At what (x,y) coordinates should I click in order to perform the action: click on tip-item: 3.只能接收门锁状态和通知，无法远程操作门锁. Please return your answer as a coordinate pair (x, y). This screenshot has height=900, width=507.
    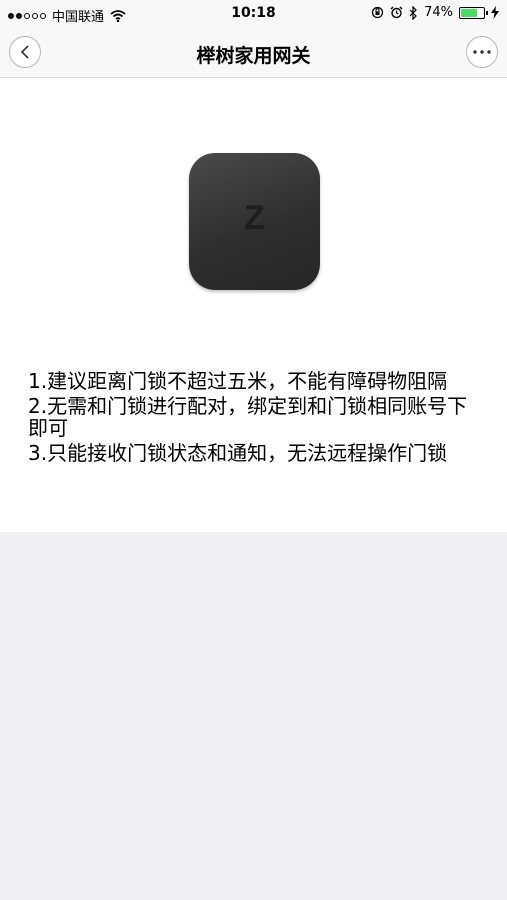
    Looking at the image, I should click on (238, 453).